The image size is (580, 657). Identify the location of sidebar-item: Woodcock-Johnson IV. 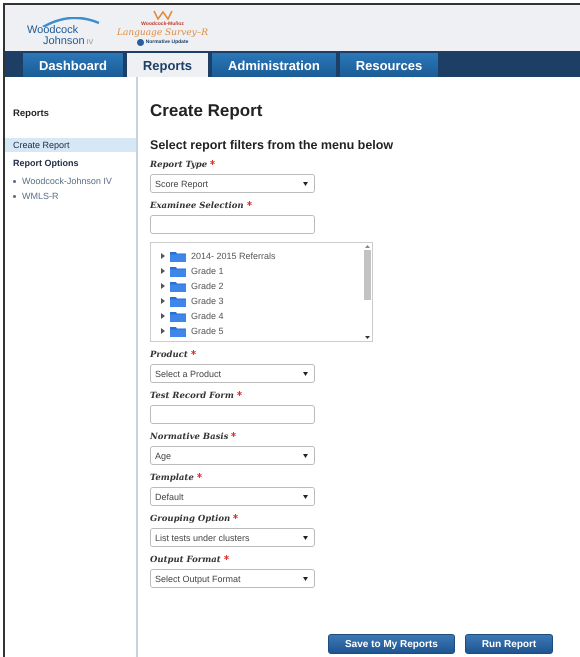
(70, 181).